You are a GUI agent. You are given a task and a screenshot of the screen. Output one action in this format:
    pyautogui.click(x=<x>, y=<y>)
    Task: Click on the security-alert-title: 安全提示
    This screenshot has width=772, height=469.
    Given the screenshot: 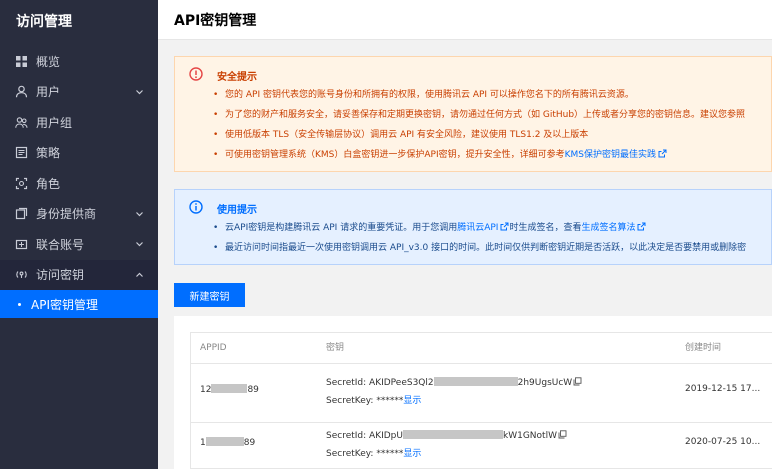 What is the action you would take?
    pyautogui.click(x=237, y=77)
    